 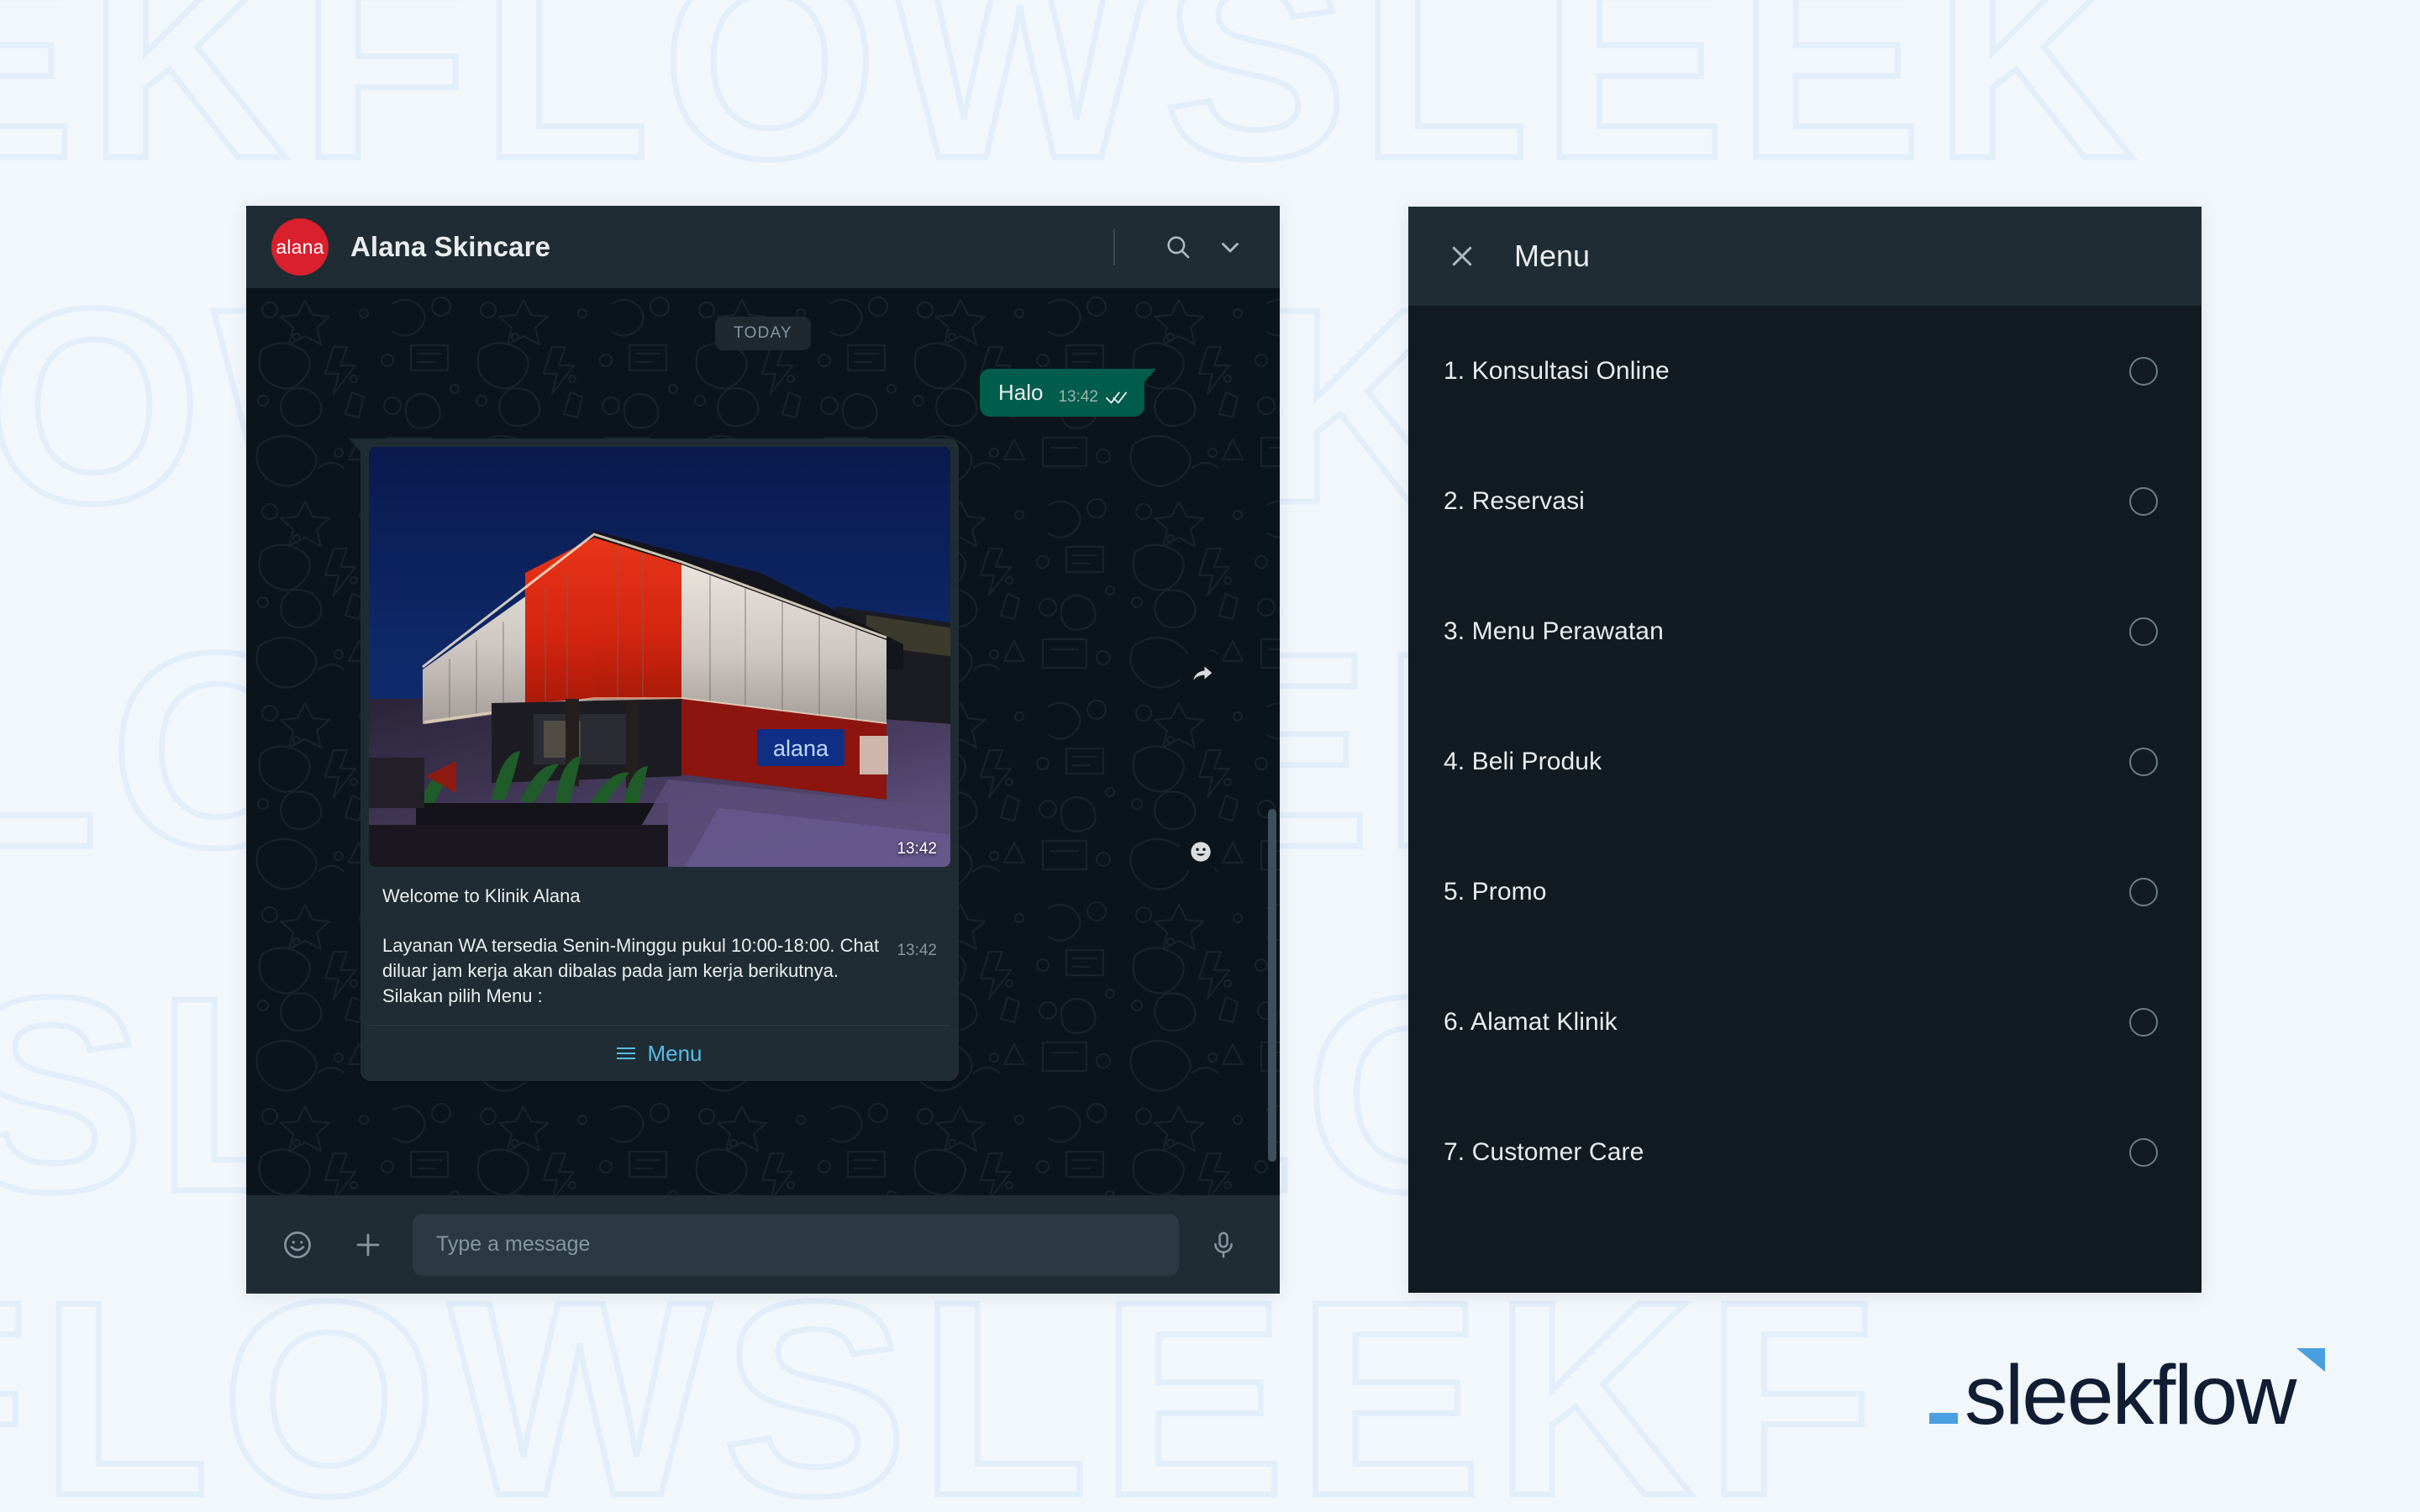 What do you see at coordinates (1523, 761) in the screenshot?
I see `menu-option-label: 4. Beli Produk` at bounding box center [1523, 761].